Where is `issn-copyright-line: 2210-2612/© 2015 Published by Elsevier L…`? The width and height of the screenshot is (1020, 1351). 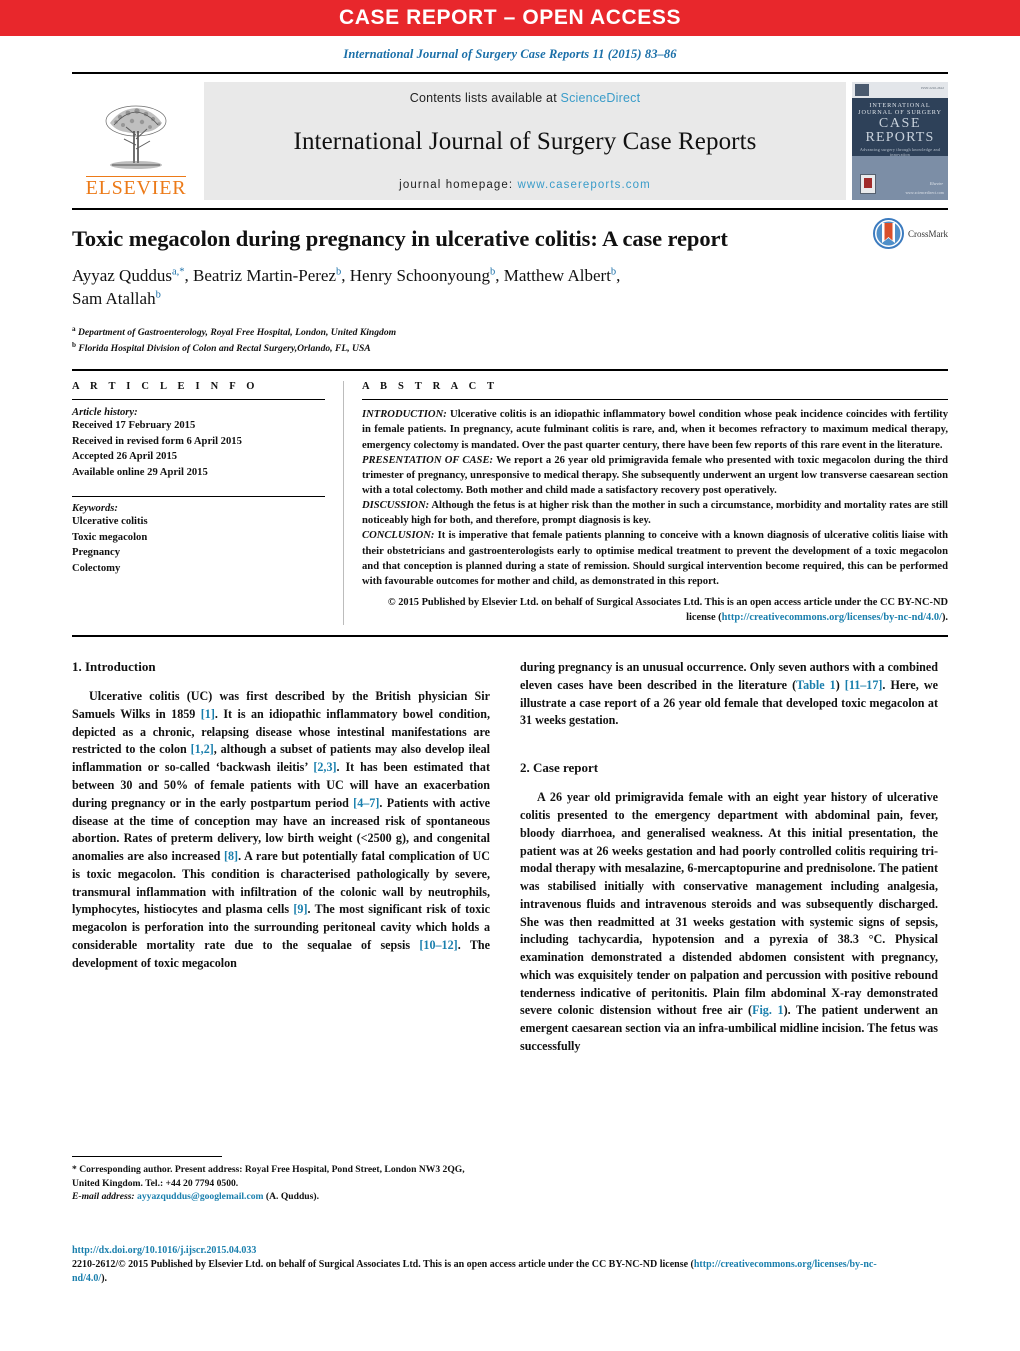
issn-copyright-line: 2210-2612/© 2015 Published by Elsevier L… is located at coordinates (482, 1272).